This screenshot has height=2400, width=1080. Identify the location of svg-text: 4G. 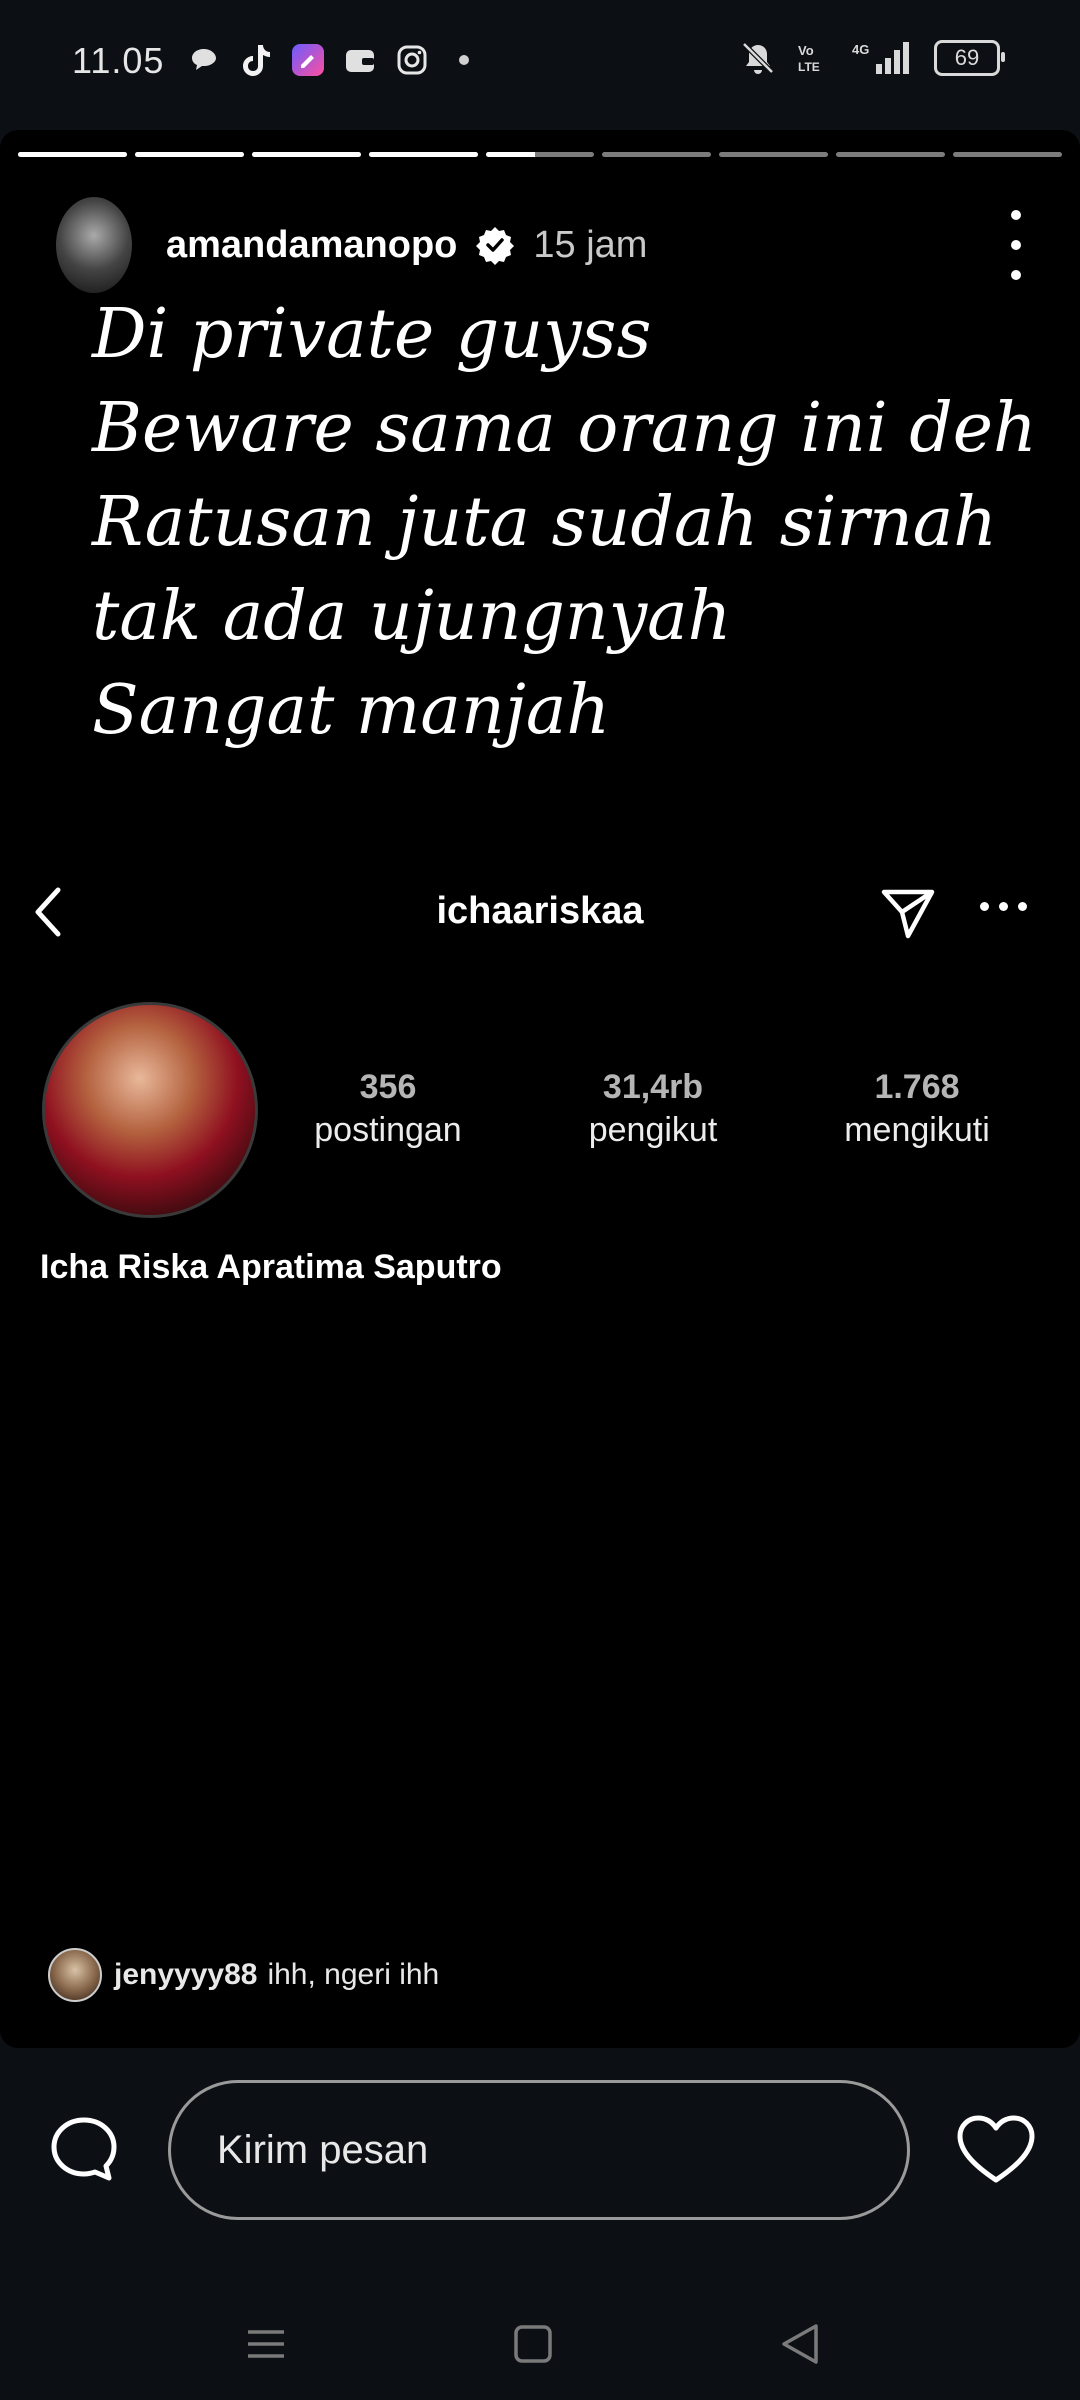
(860, 49).